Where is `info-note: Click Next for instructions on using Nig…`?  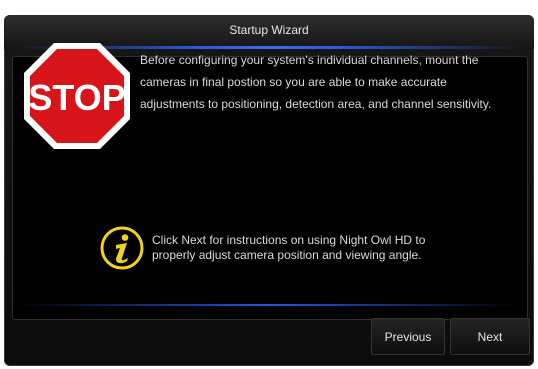 info-note: Click Next for instructions on using Nig… is located at coordinates (289, 247).